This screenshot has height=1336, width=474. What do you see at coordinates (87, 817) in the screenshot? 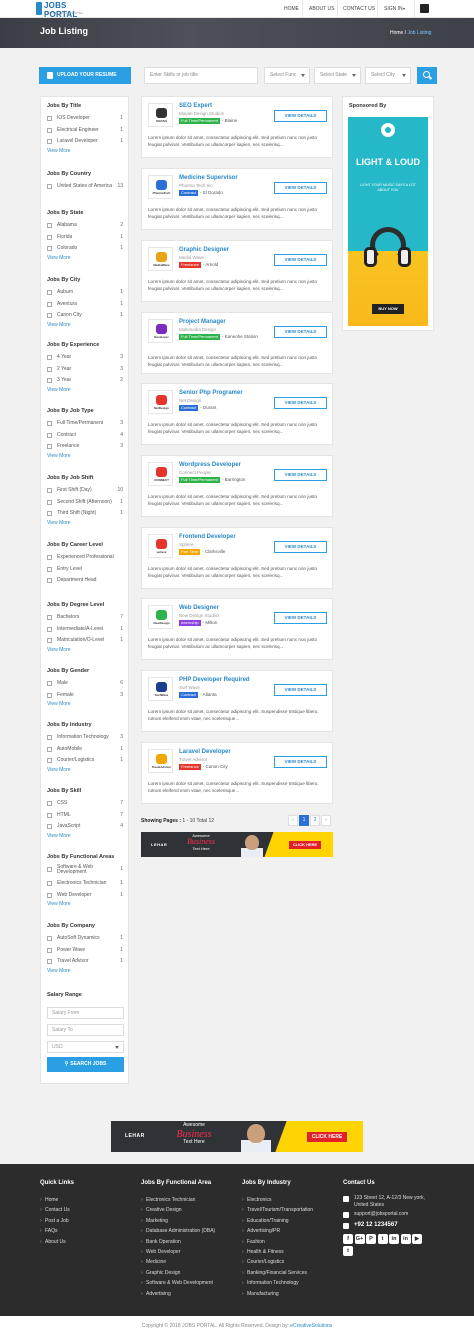
I see `filter-option: HTML 7` at bounding box center [87, 817].